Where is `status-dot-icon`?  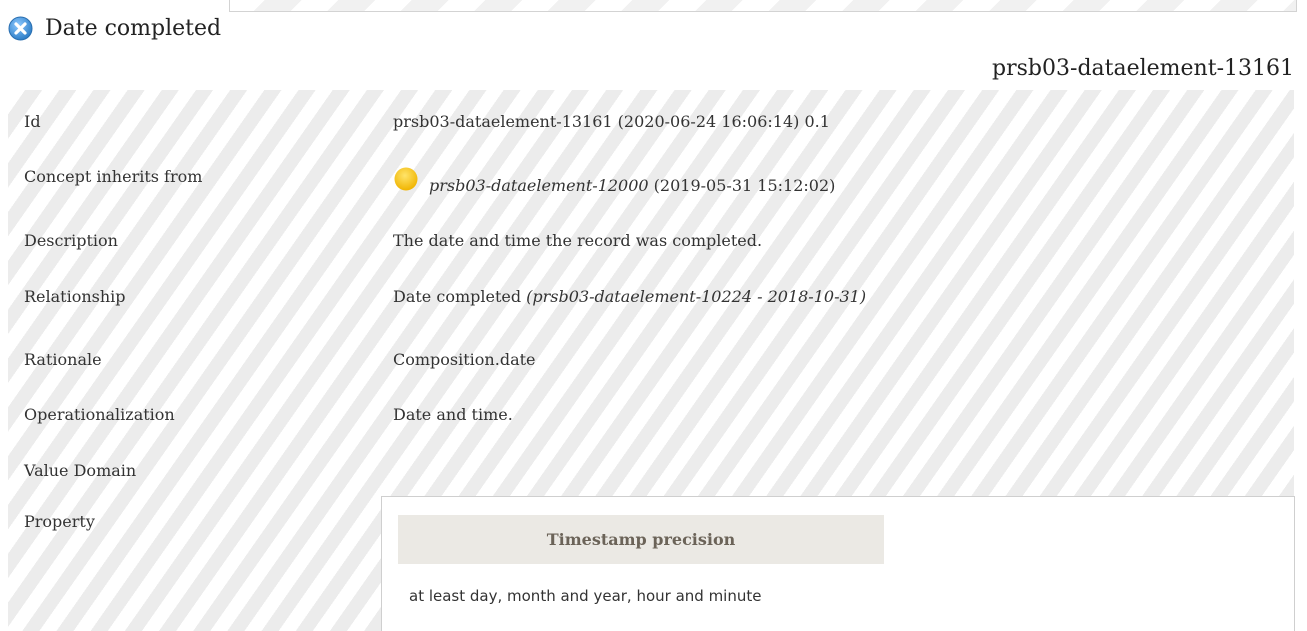
status-dot-icon is located at coordinates (406, 180).